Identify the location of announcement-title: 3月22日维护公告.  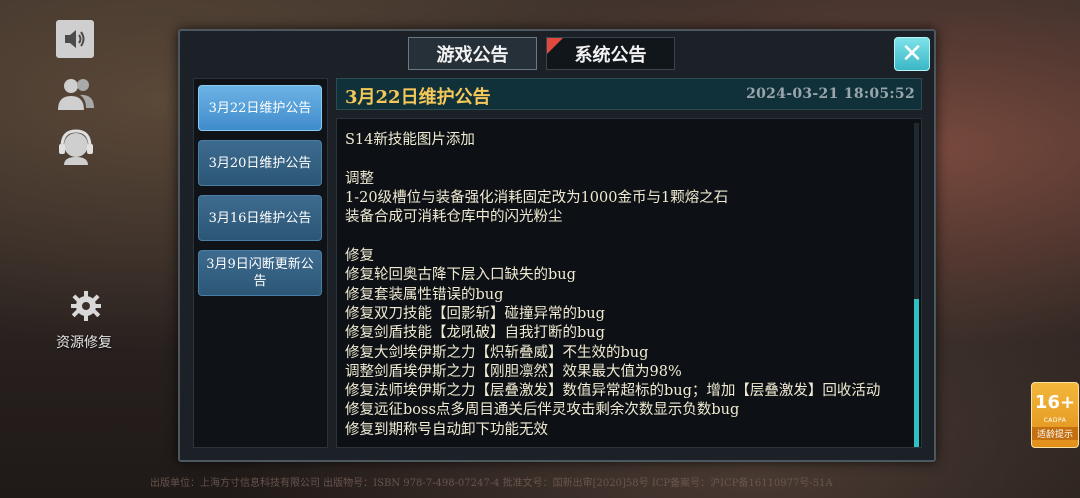
(418, 97).